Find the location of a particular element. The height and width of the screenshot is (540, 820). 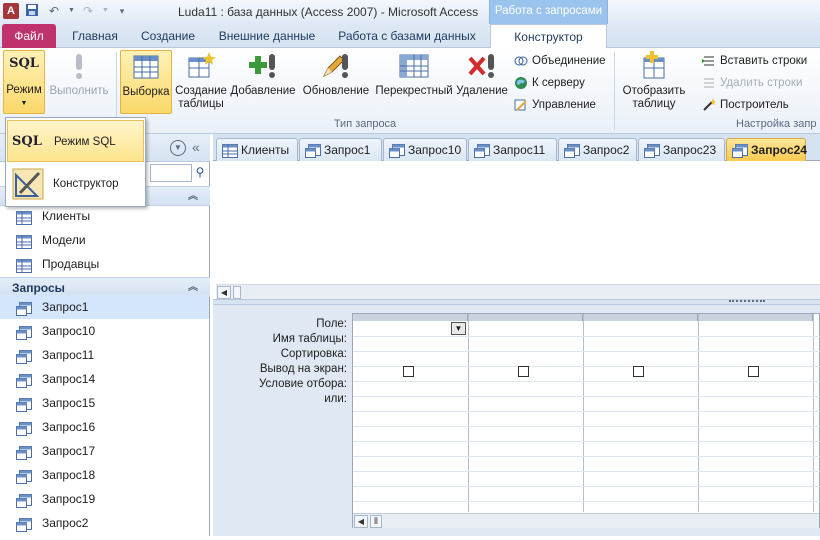

tab-database-tools: Работа с базами данных is located at coordinates (407, 36).